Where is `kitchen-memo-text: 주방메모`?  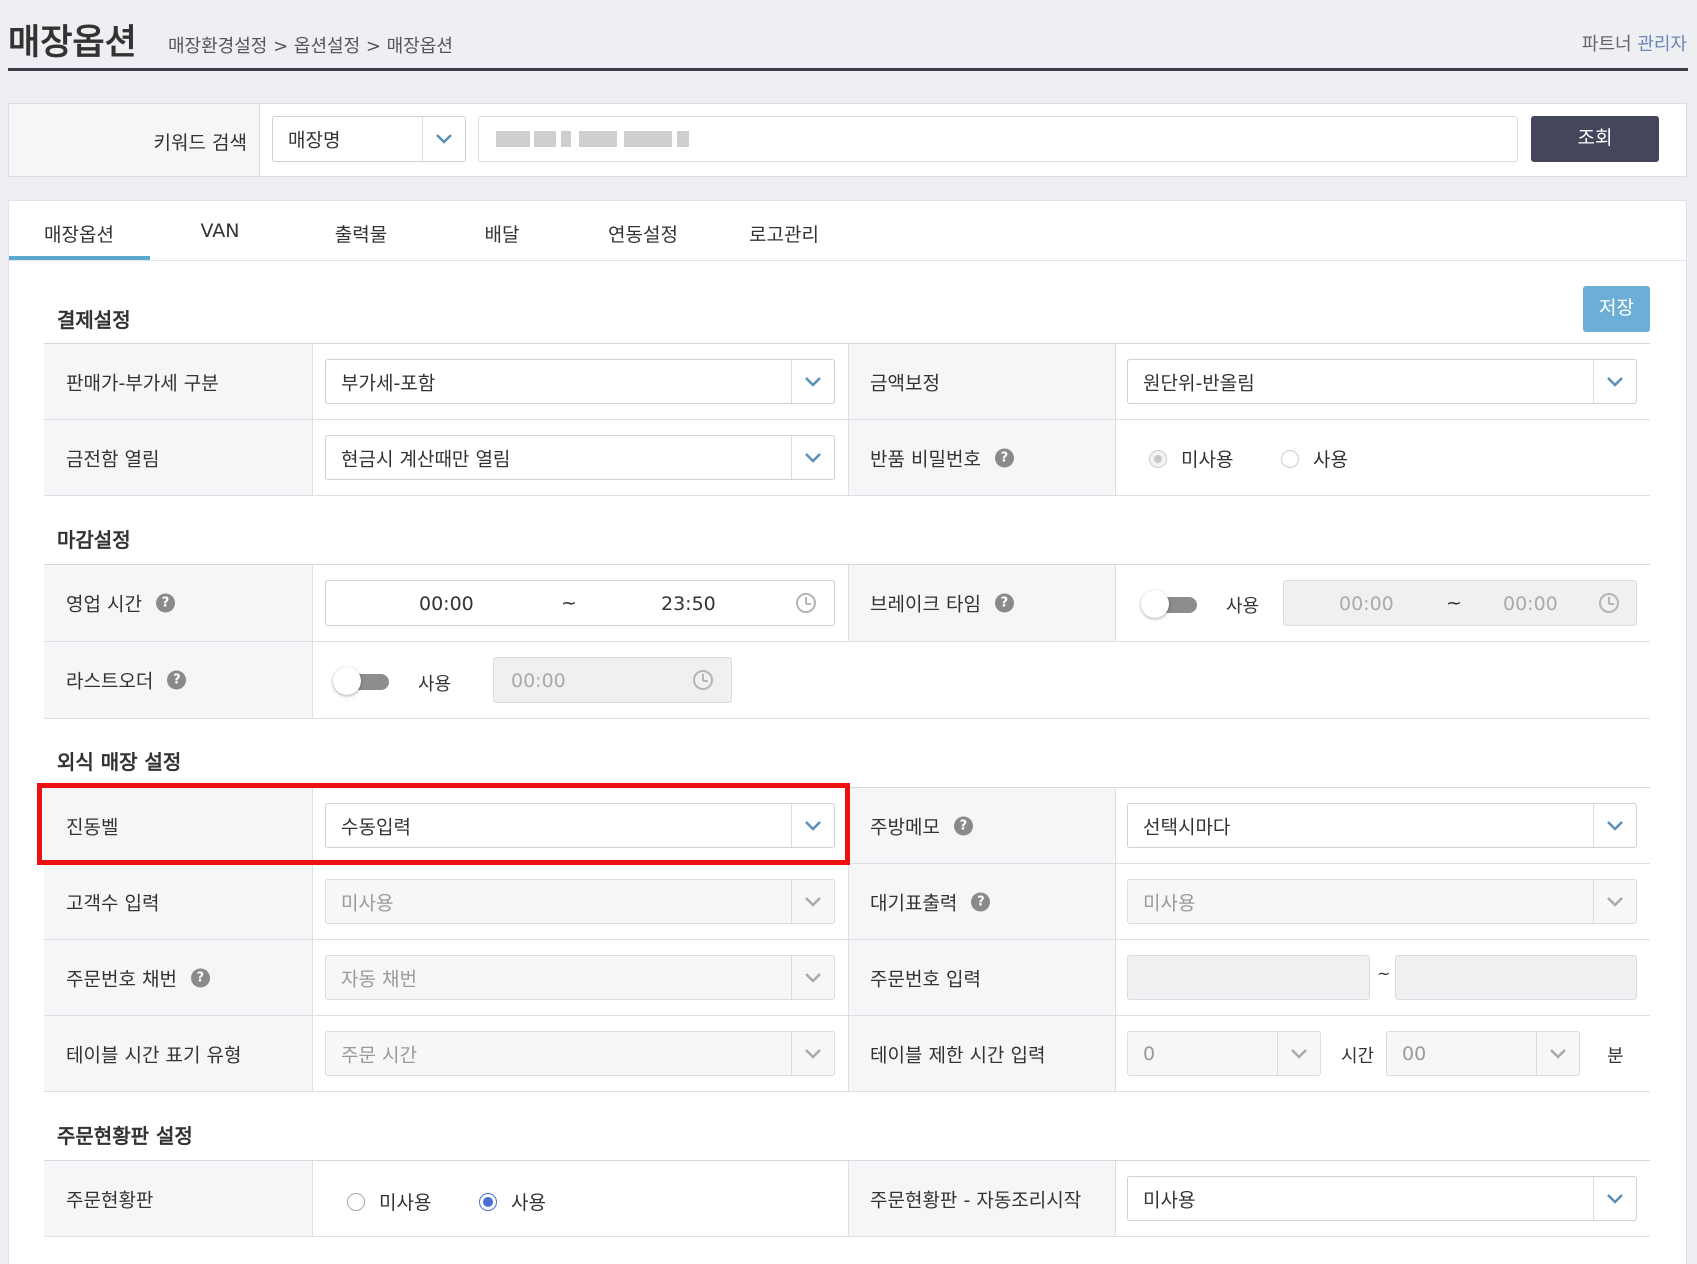
kitchen-memo-text: 주방메모 is located at coordinates (905, 827).